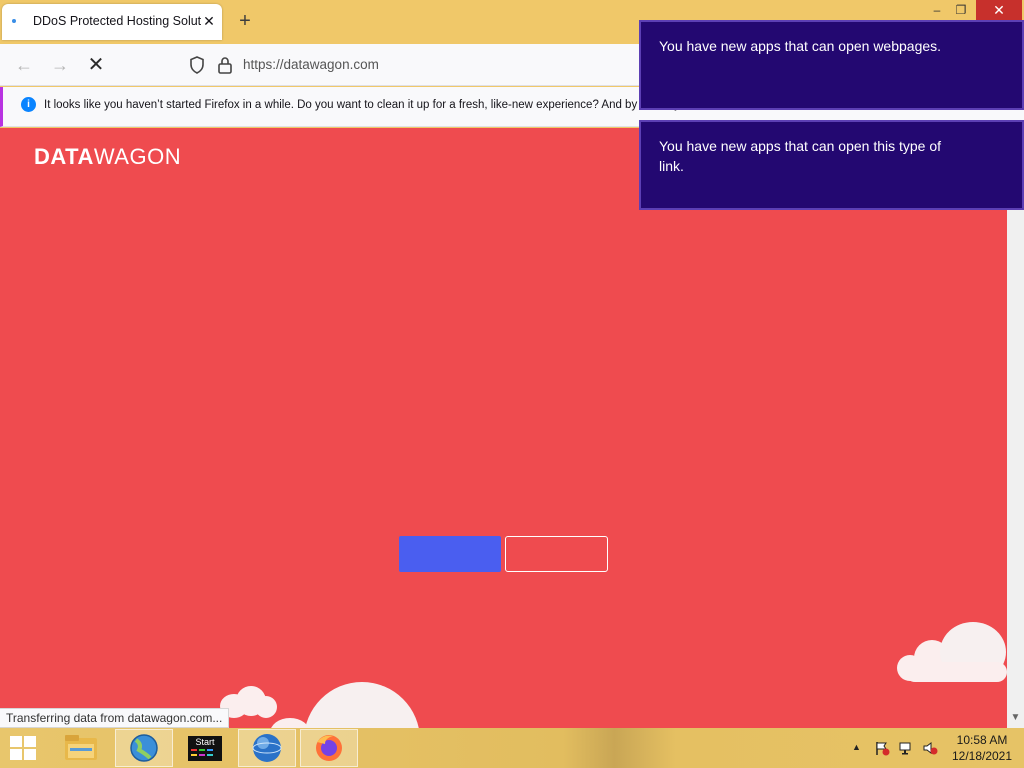  What do you see at coordinates (961, 10) in the screenshot?
I see `window-maximize-button: ❐` at bounding box center [961, 10].